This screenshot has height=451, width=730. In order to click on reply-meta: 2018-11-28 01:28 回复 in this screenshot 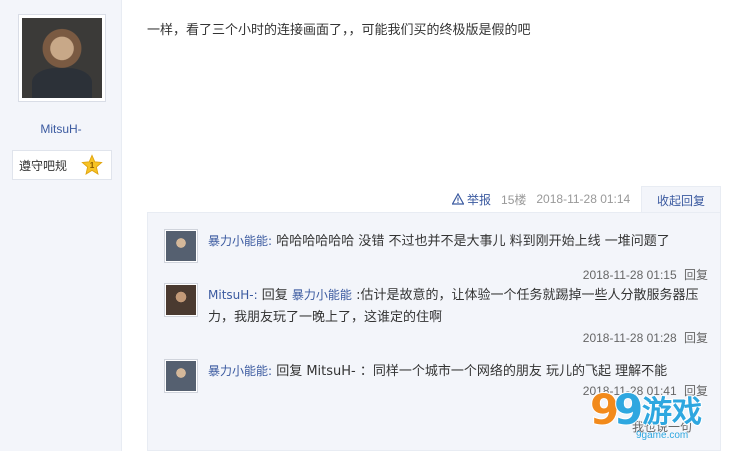, I will do `click(645, 337)`.